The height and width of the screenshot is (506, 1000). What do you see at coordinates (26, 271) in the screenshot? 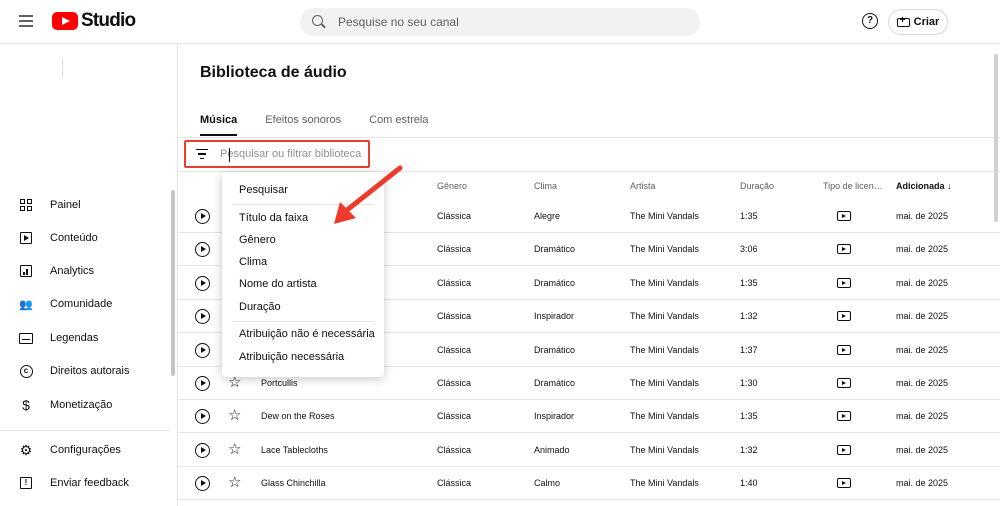
I see `analytics-icon` at bounding box center [26, 271].